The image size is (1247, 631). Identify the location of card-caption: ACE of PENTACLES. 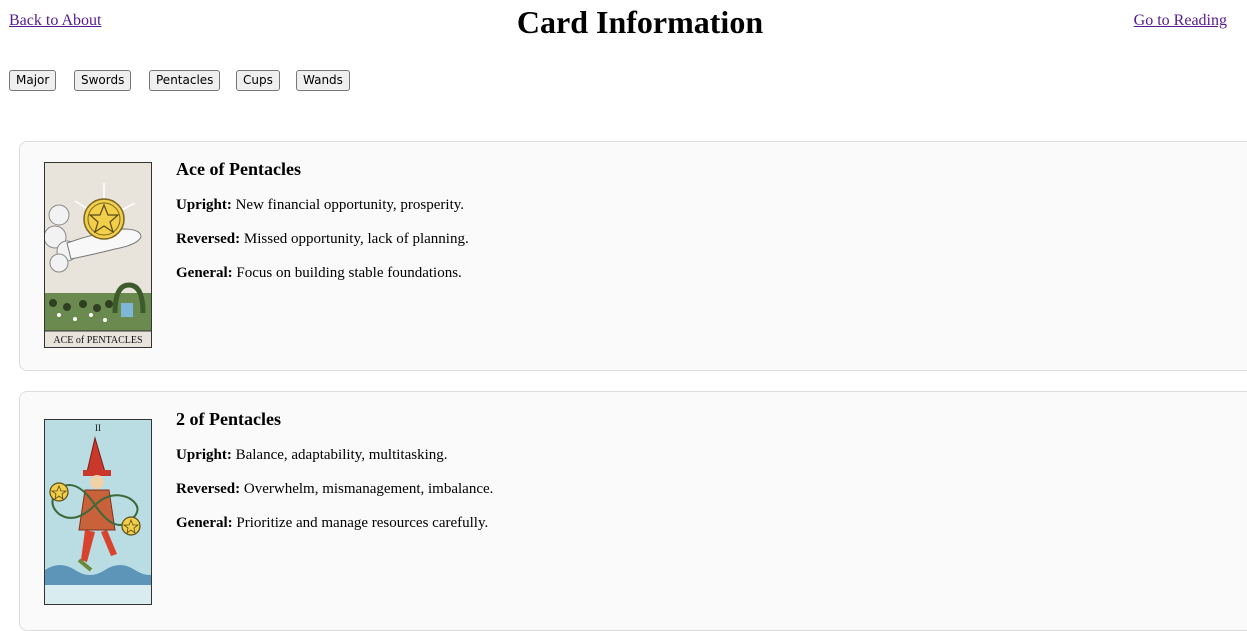
(97, 340).